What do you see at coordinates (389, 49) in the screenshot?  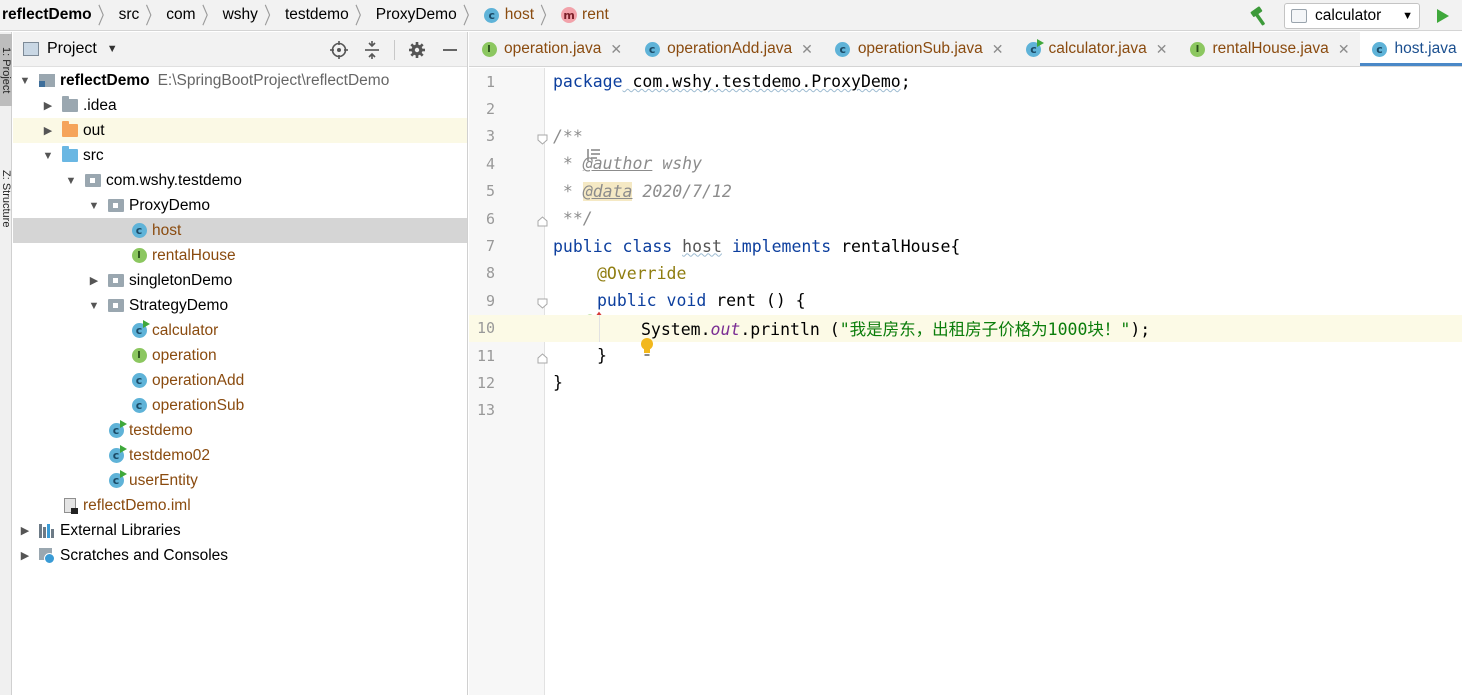 I see `project-panel-tools` at bounding box center [389, 49].